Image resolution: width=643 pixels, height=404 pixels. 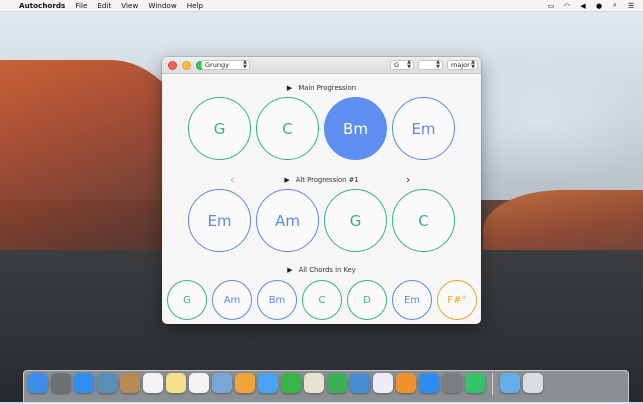 What do you see at coordinates (406, 383) in the screenshot?
I see `ibooks-icon` at bounding box center [406, 383].